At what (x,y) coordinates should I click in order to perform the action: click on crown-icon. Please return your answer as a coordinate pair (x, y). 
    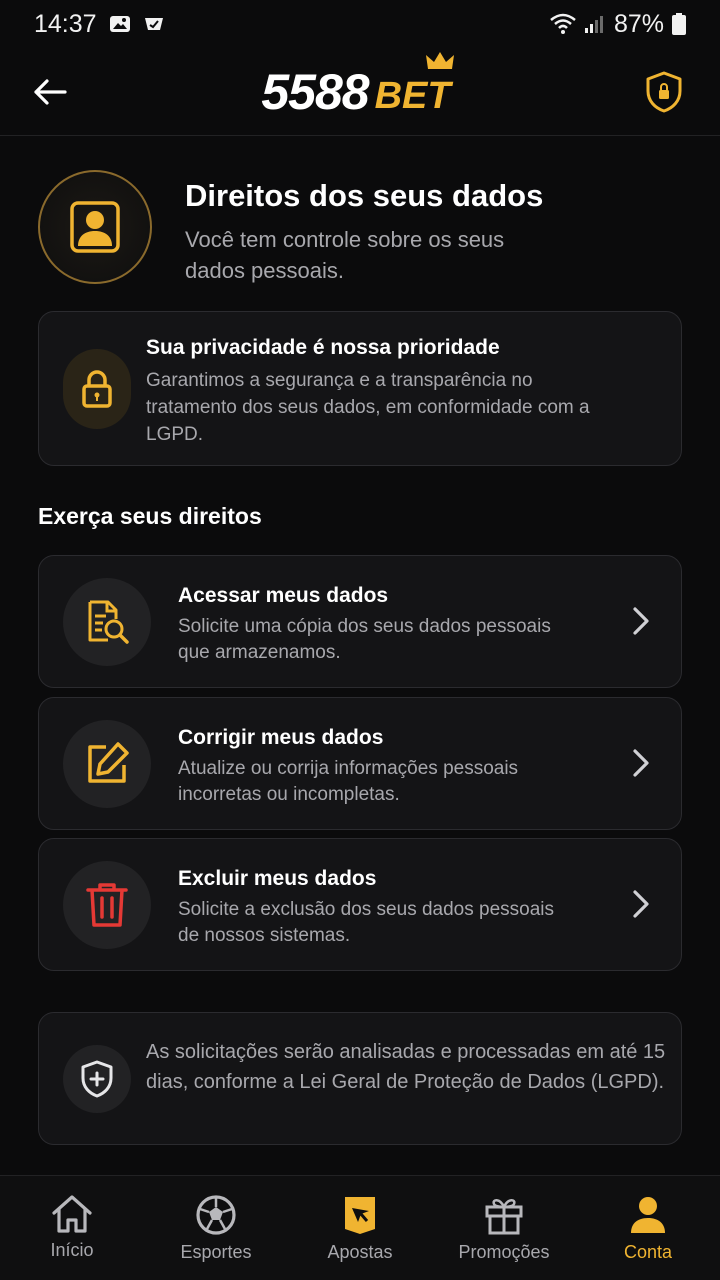
    Looking at the image, I should click on (440, 63).